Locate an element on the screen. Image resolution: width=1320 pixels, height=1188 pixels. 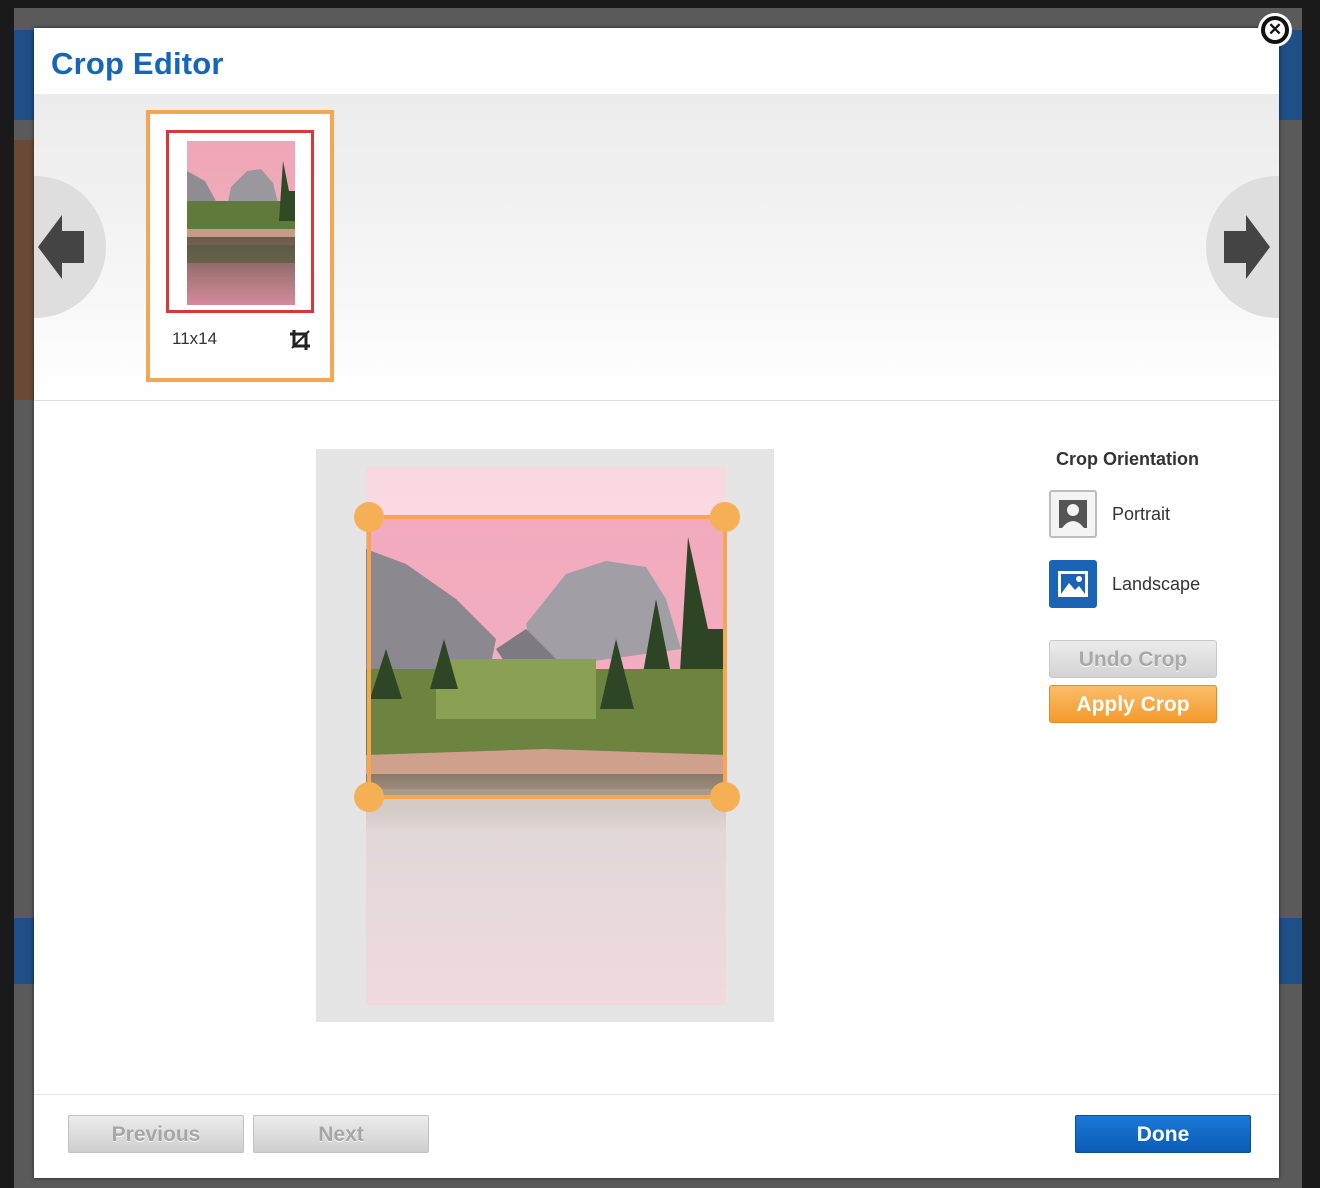
close-icon: ✕ is located at coordinates (1275, 30).